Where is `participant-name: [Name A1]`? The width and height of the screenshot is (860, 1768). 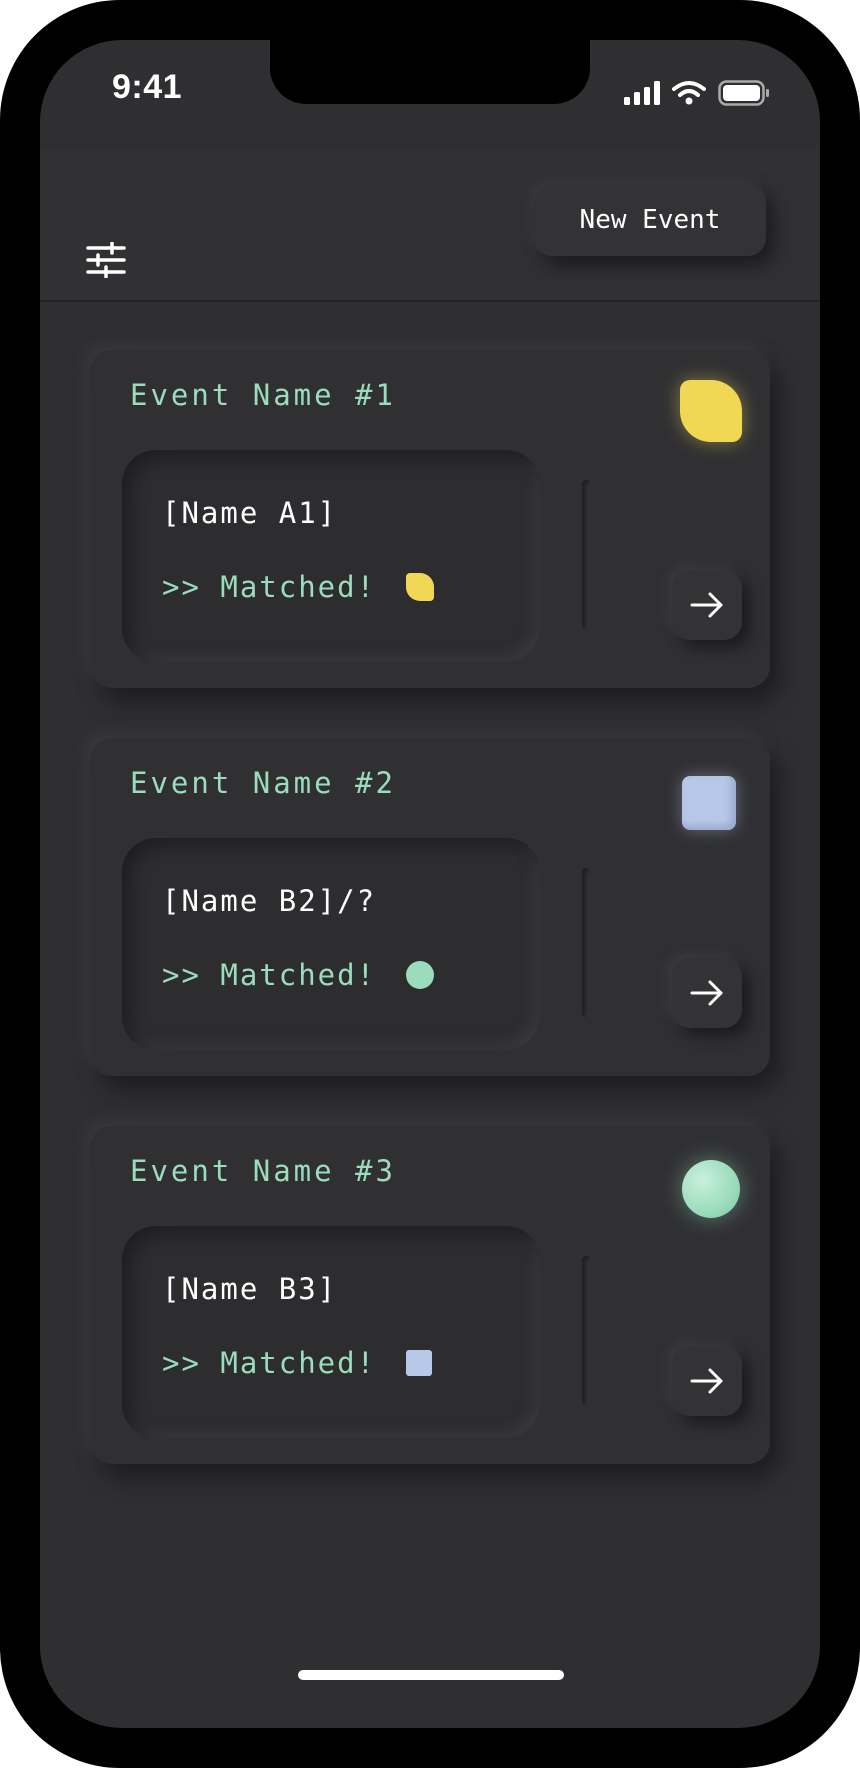 participant-name: [Name A1] is located at coordinates (250, 513).